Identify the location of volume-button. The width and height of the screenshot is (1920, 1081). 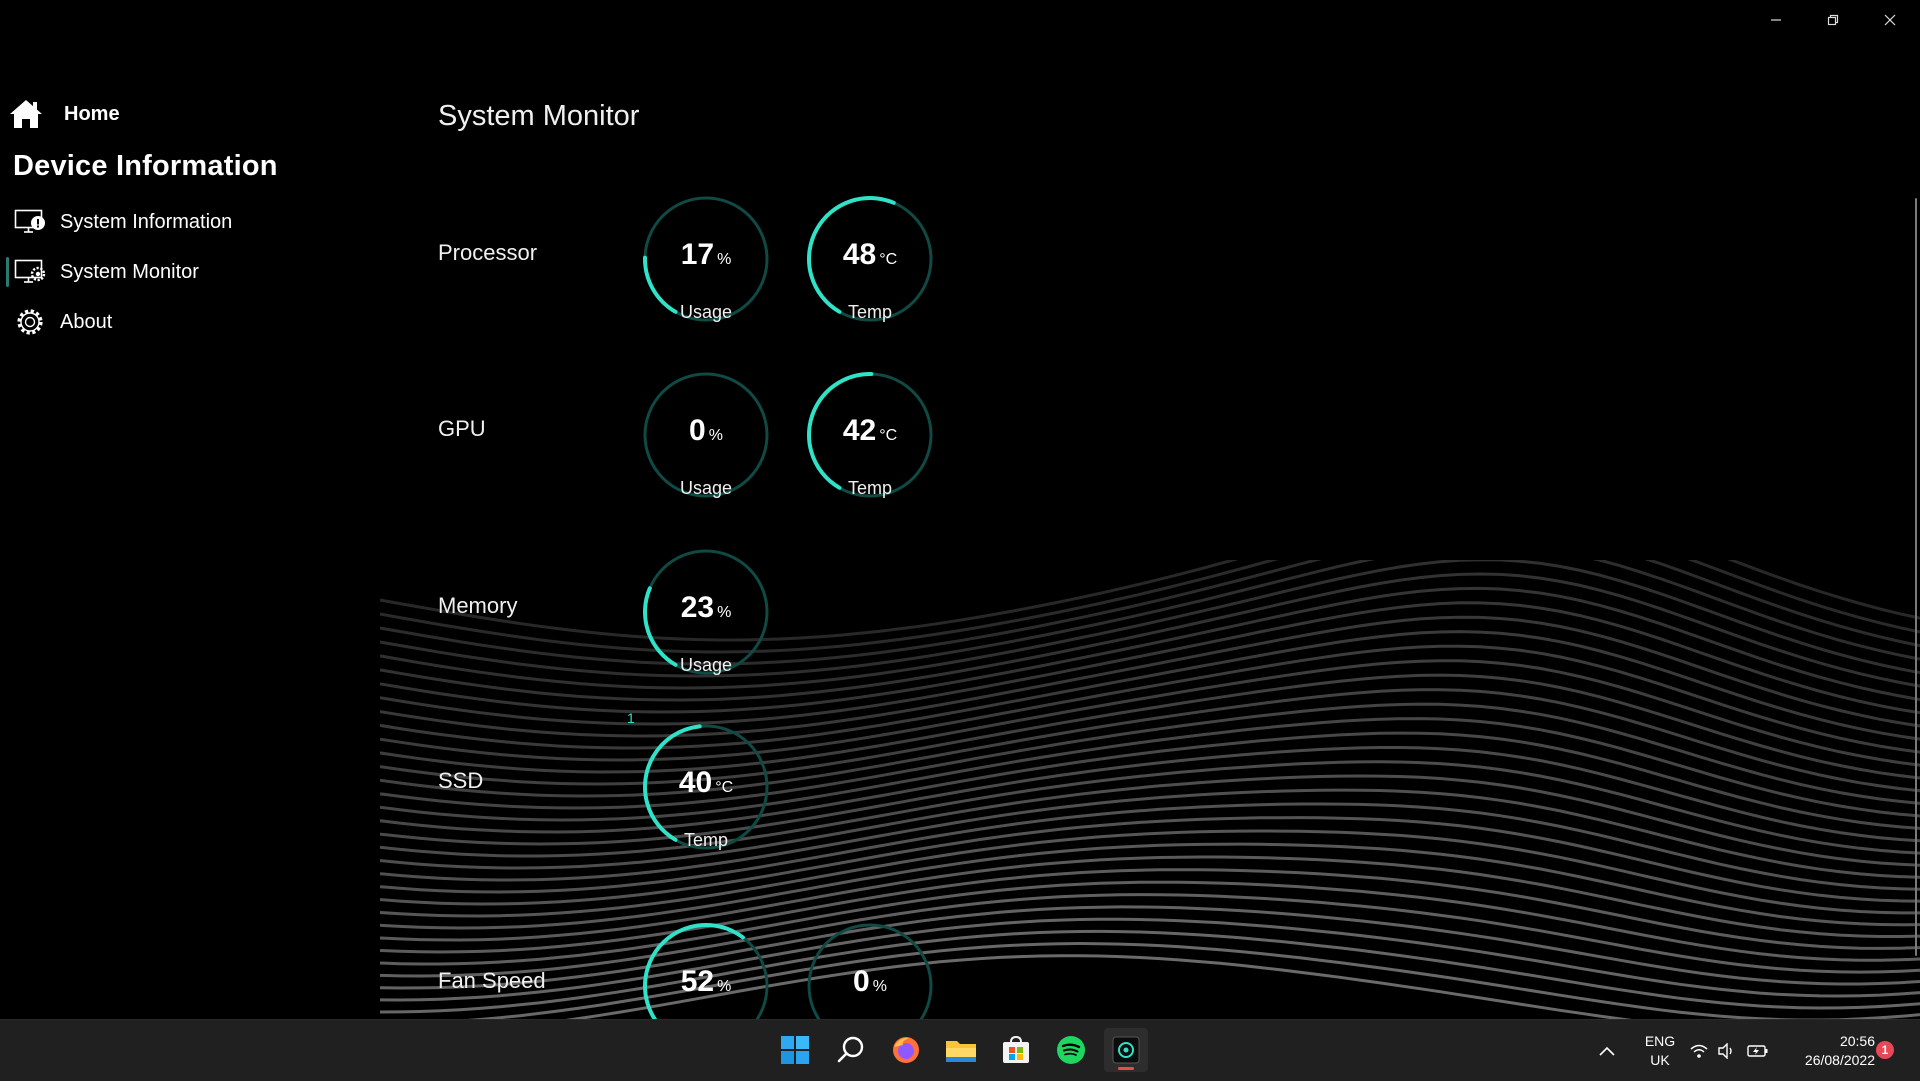
(1727, 1050).